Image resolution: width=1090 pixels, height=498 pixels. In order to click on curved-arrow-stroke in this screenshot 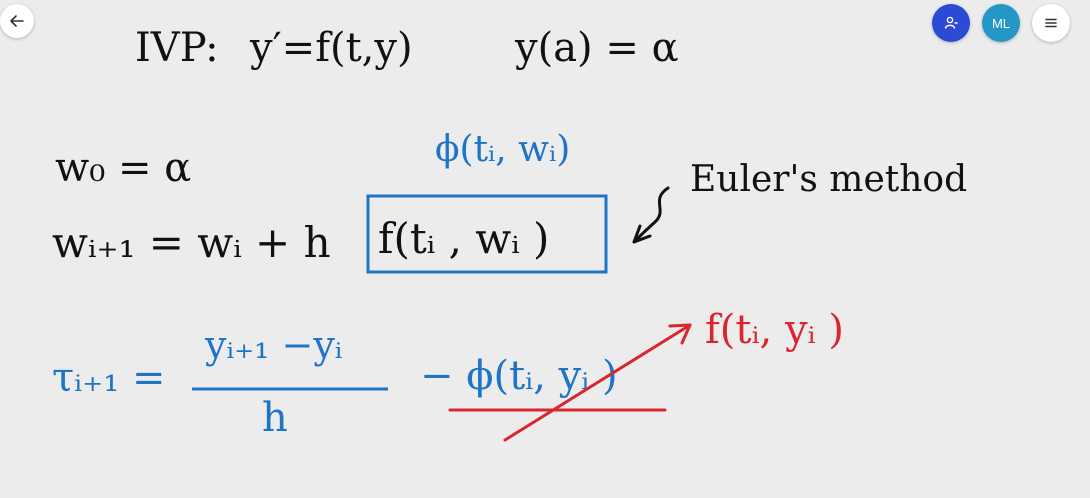, I will do `click(651, 215)`.